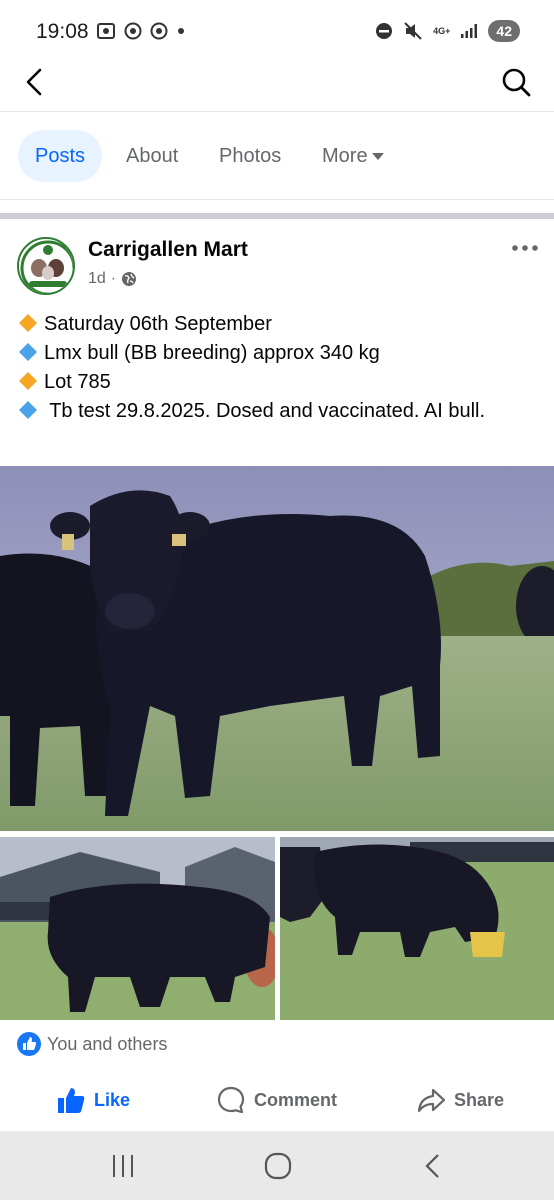  I want to click on tab-photos-label: Photos, so click(250, 156).